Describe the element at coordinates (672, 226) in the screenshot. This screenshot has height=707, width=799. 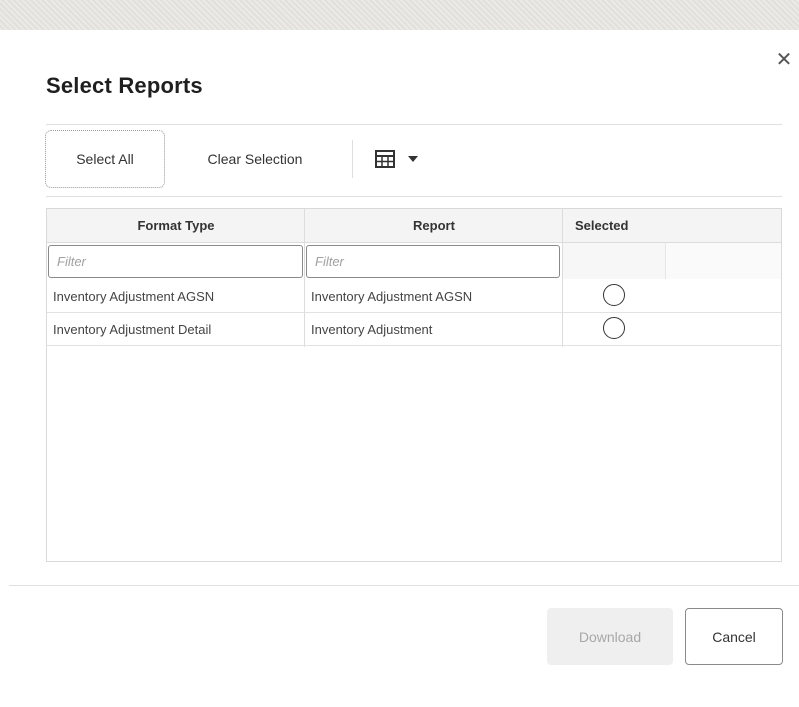
I see `column-header-selected: Selected` at that location.